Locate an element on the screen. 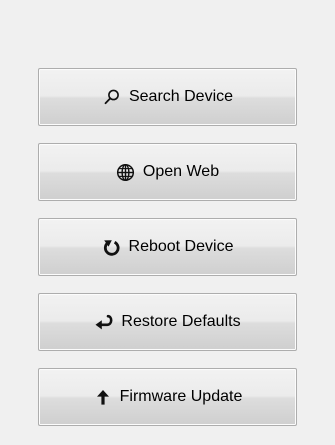 Image resolution: width=335 pixels, height=445 pixels. firmware-update-button: Firmware Update is located at coordinates (167, 397).